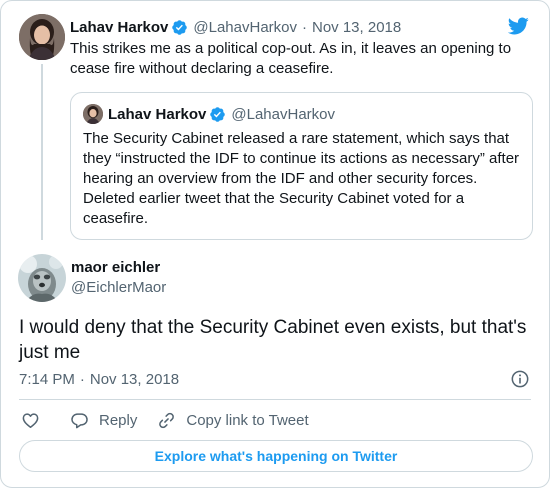 This screenshot has height=488, width=550. Describe the element at coordinates (209, 114) in the screenshot. I see `quoted-tweet-header: Lahav Harkov @LahavHarkov` at that location.